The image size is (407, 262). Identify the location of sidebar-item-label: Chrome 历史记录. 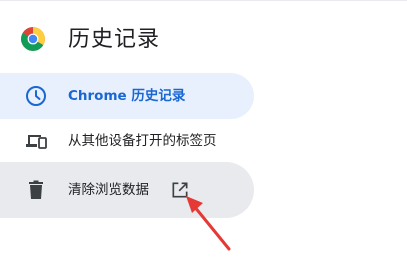
(127, 96).